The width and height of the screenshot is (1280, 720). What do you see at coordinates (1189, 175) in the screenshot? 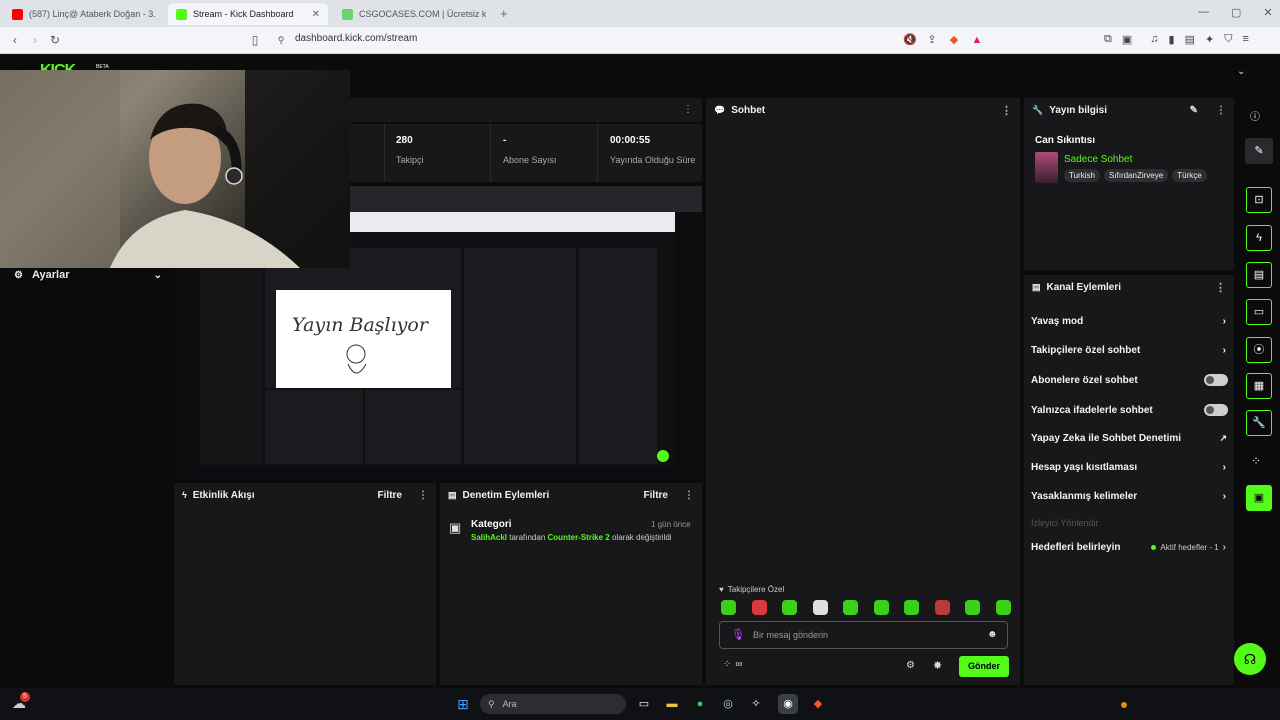
I see `tag-chip: Türkçe` at bounding box center [1189, 175].